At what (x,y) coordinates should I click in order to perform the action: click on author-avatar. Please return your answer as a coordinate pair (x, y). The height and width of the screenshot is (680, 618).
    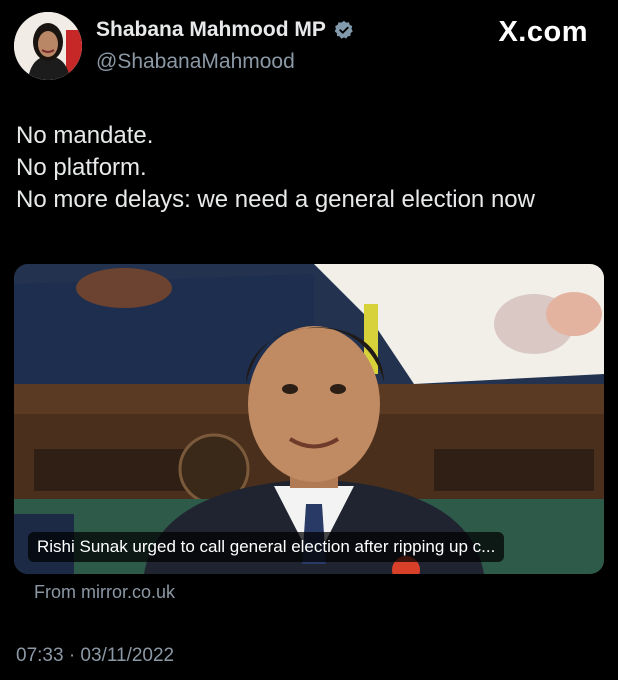
    Looking at the image, I should click on (48, 46).